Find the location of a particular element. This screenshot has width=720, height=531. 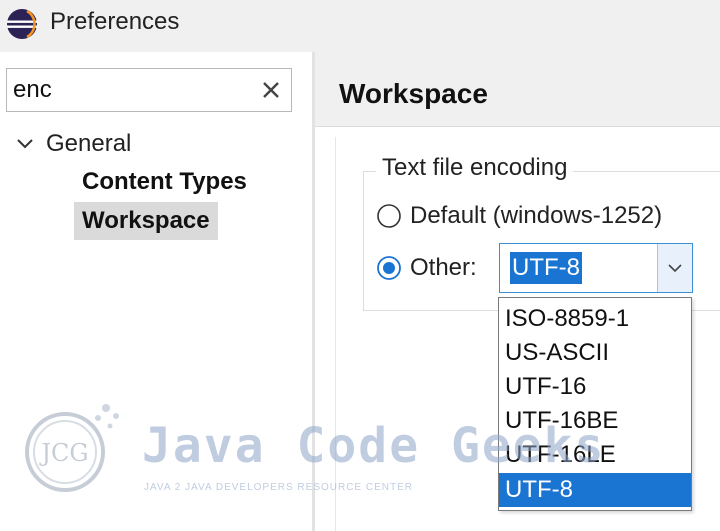

jcg-logo-icon: JCG is located at coordinates (72, 448).